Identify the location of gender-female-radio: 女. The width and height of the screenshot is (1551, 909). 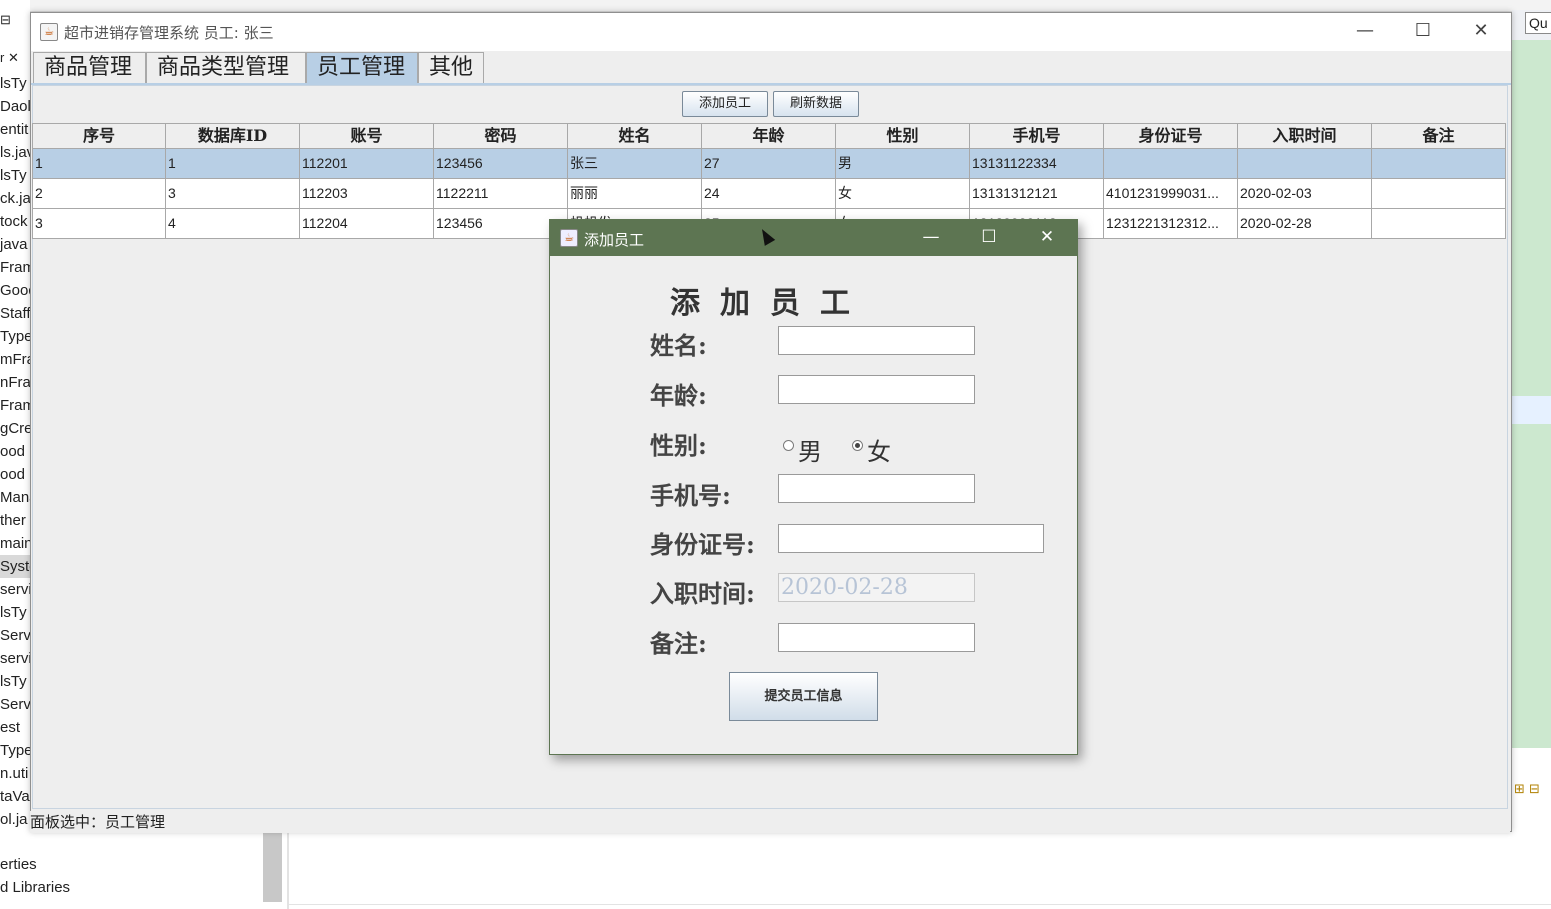
(882, 449).